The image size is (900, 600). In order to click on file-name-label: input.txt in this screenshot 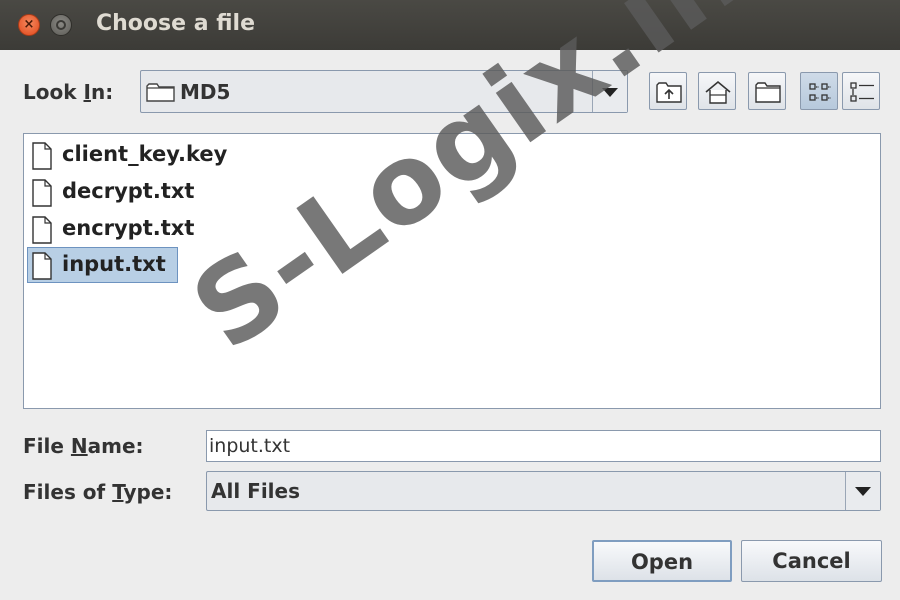, I will do `click(114, 264)`.